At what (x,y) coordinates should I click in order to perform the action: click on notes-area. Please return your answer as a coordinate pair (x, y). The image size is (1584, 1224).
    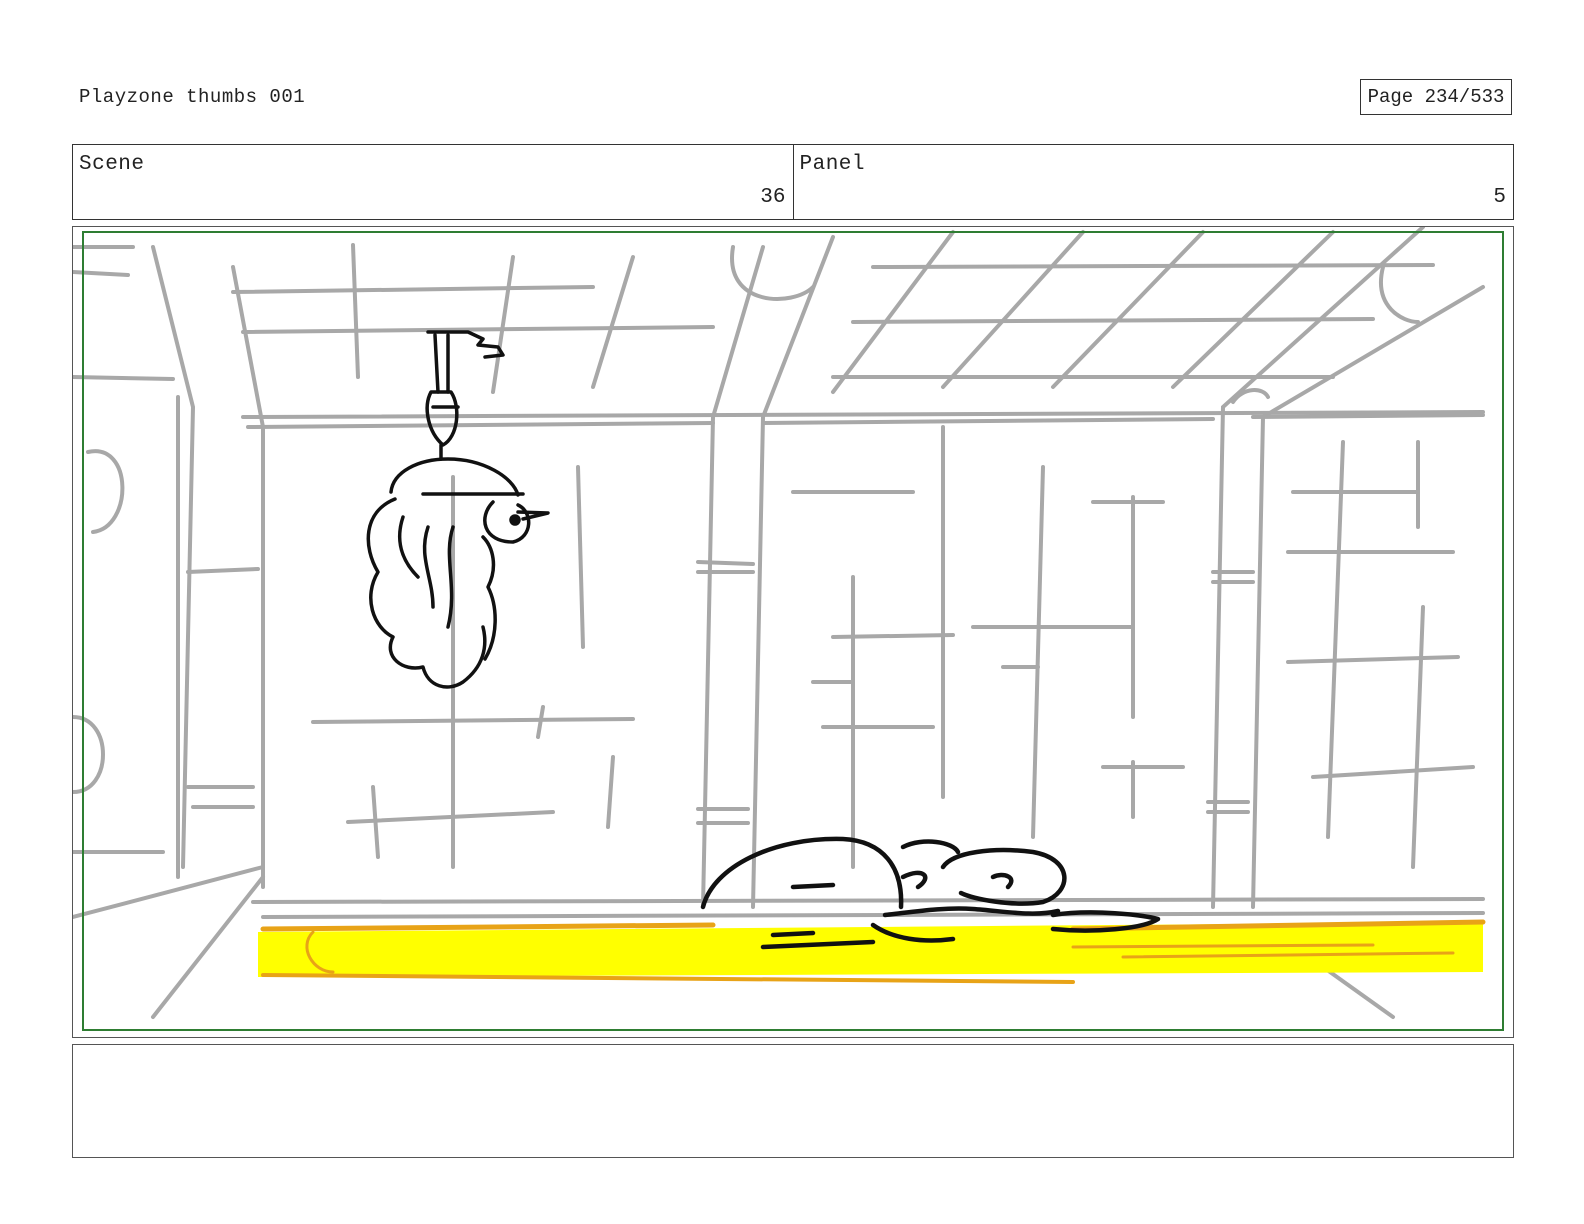
    Looking at the image, I should click on (793, 1101).